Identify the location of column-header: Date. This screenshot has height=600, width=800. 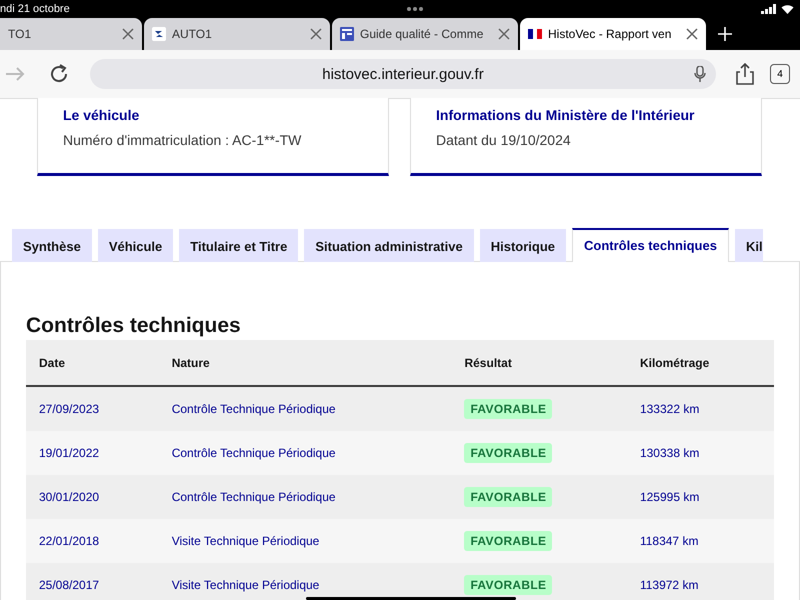
(92, 363).